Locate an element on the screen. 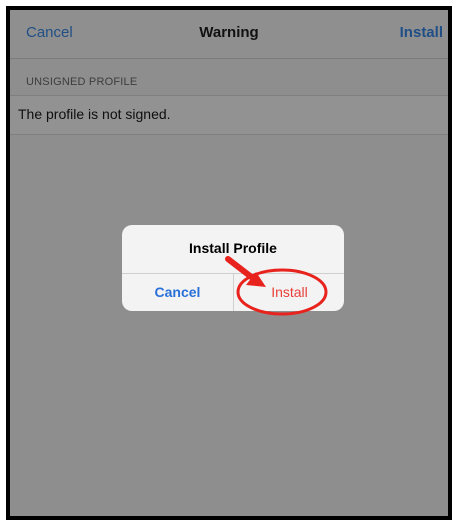 The width and height of the screenshot is (456, 522). alert-cancel-button: Cancel is located at coordinates (177, 292).